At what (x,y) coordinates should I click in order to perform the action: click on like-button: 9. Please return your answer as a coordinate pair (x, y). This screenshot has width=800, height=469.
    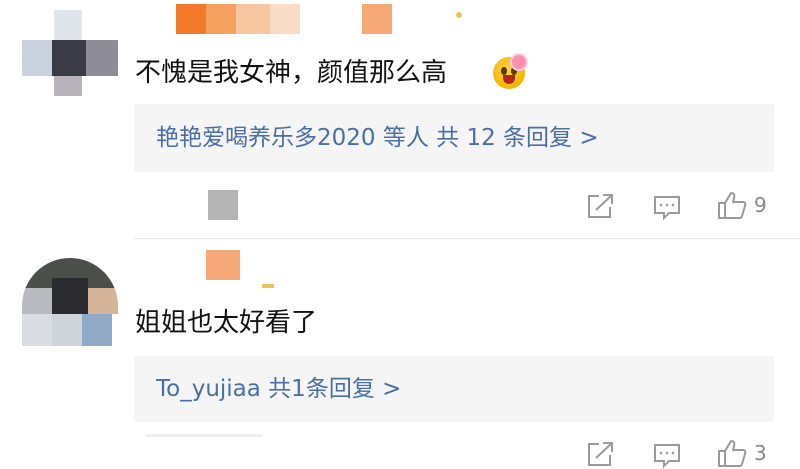
    Looking at the image, I should click on (741, 205).